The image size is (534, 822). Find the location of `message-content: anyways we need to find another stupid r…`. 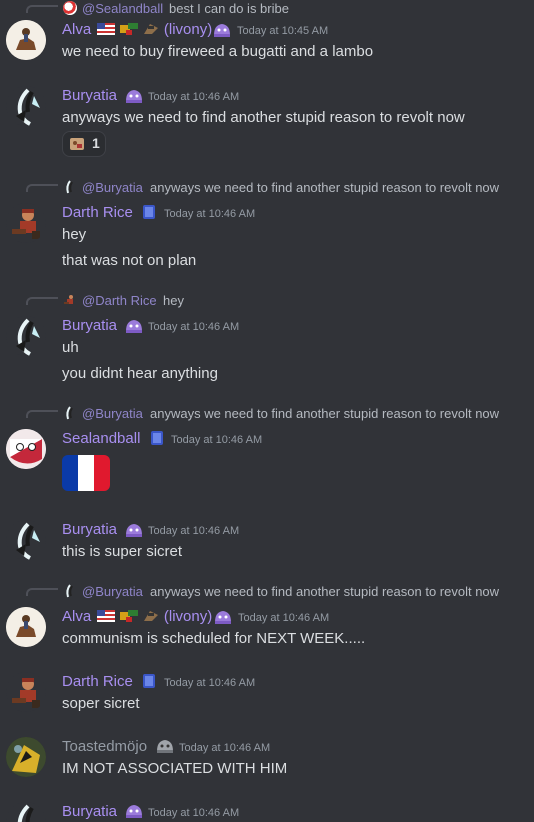

message-content: anyways we need to find another stupid r… is located at coordinates (263, 117).